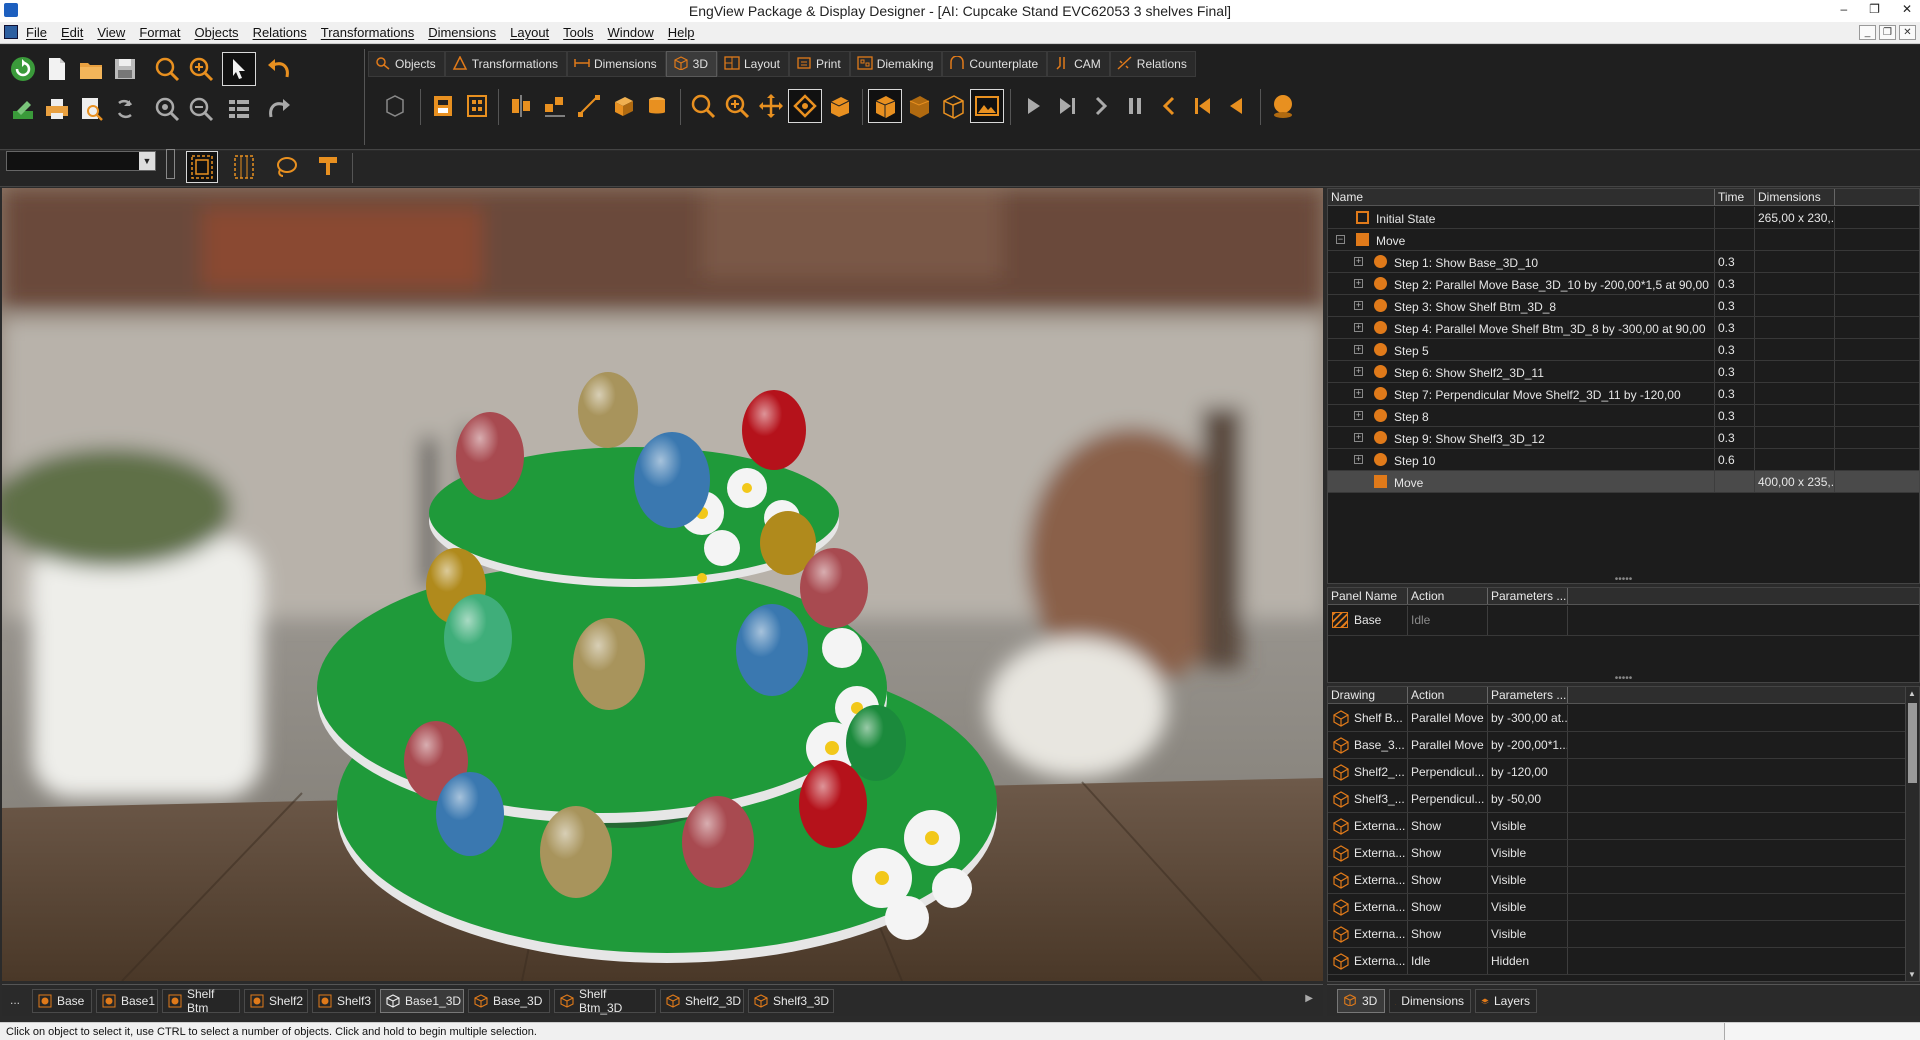 The image size is (1920, 1040). I want to click on menu-help: Help, so click(681, 32).